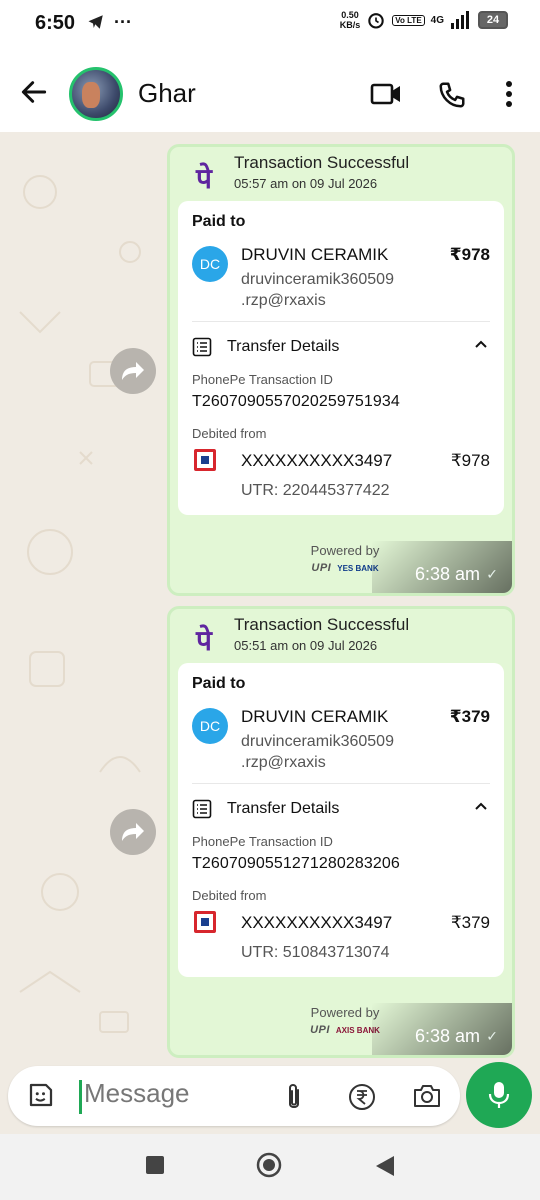  I want to click on nav-back-icon, so click(385, 1166).